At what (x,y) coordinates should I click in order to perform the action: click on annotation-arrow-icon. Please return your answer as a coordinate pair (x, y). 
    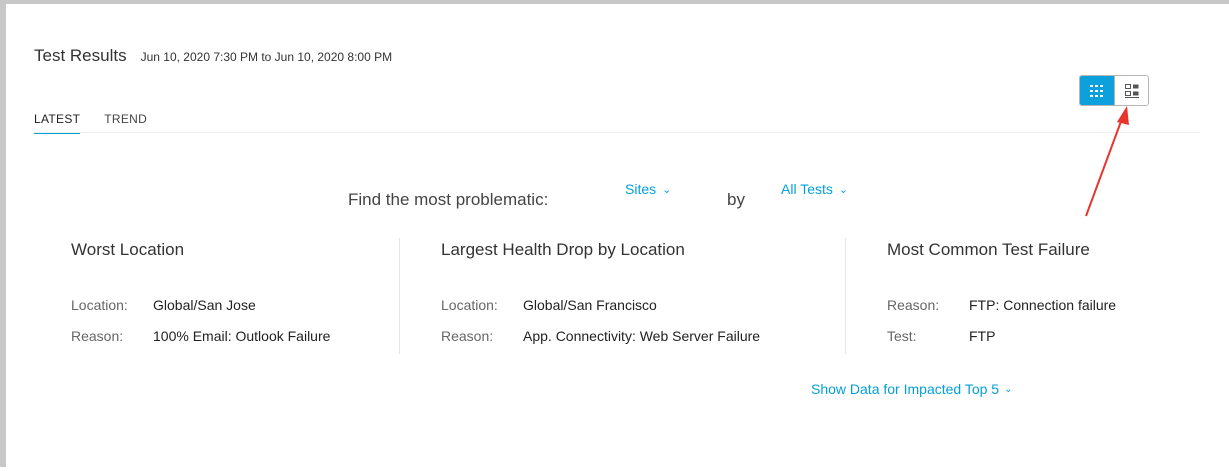
    Looking at the image, I should click on (1107, 161).